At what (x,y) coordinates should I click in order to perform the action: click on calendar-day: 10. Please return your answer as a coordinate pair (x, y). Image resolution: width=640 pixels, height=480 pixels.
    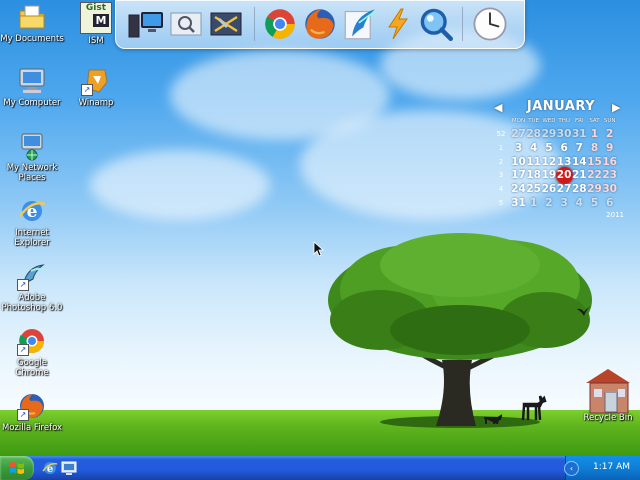
    Looking at the image, I should click on (518, 162).